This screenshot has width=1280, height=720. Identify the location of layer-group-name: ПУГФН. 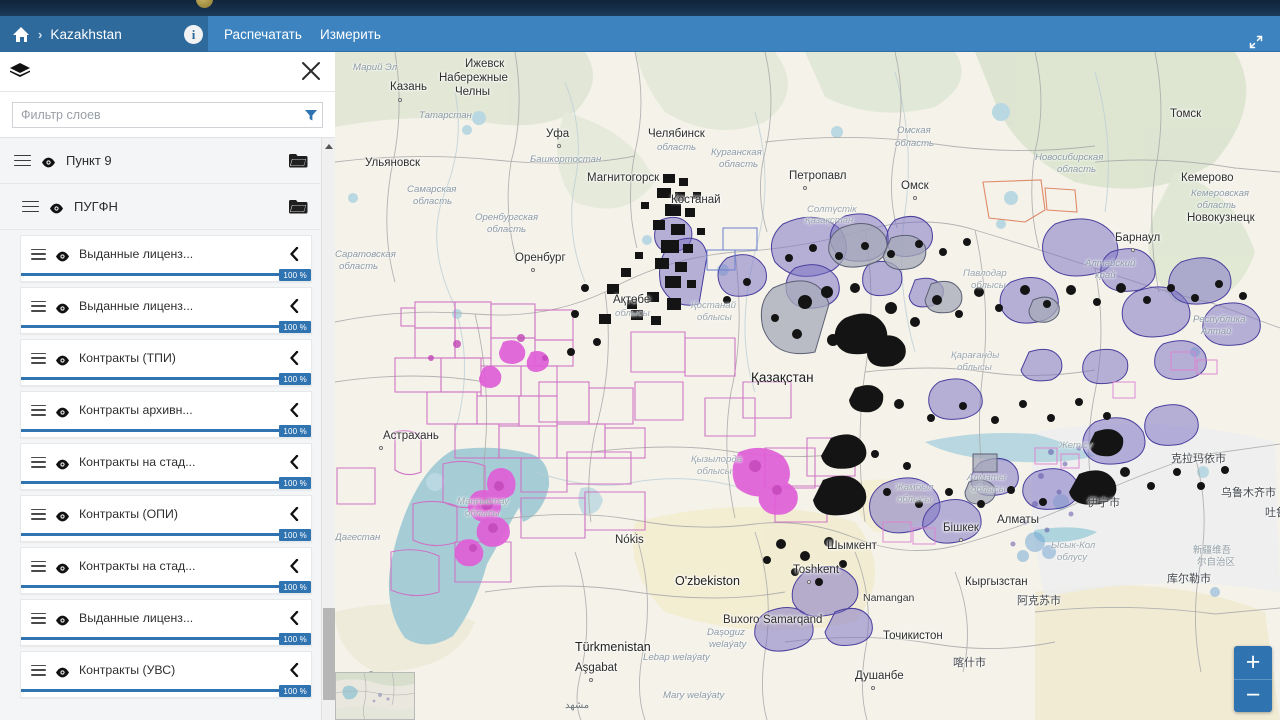
(96, 206).